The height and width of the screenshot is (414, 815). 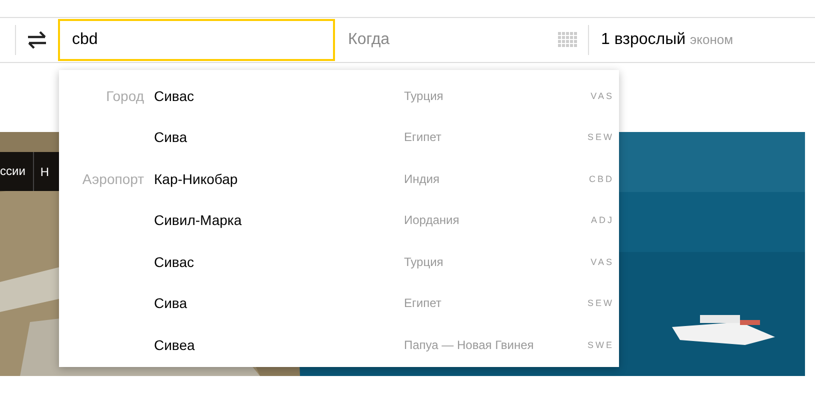 What do you see at coordinates (48, 171) in the screenshot?
I see `nav-link: Н` at bounding box center [48, 171].